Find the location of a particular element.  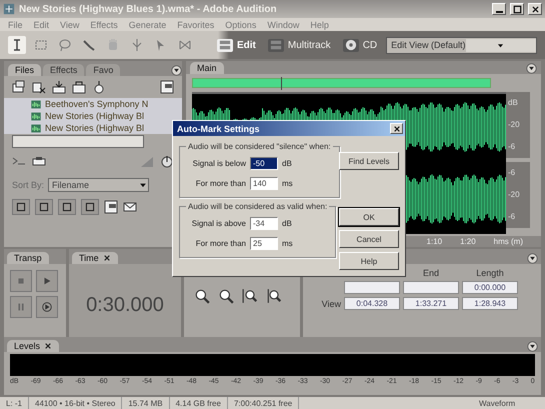

tracks-icon is located at coordinates (276, 45).